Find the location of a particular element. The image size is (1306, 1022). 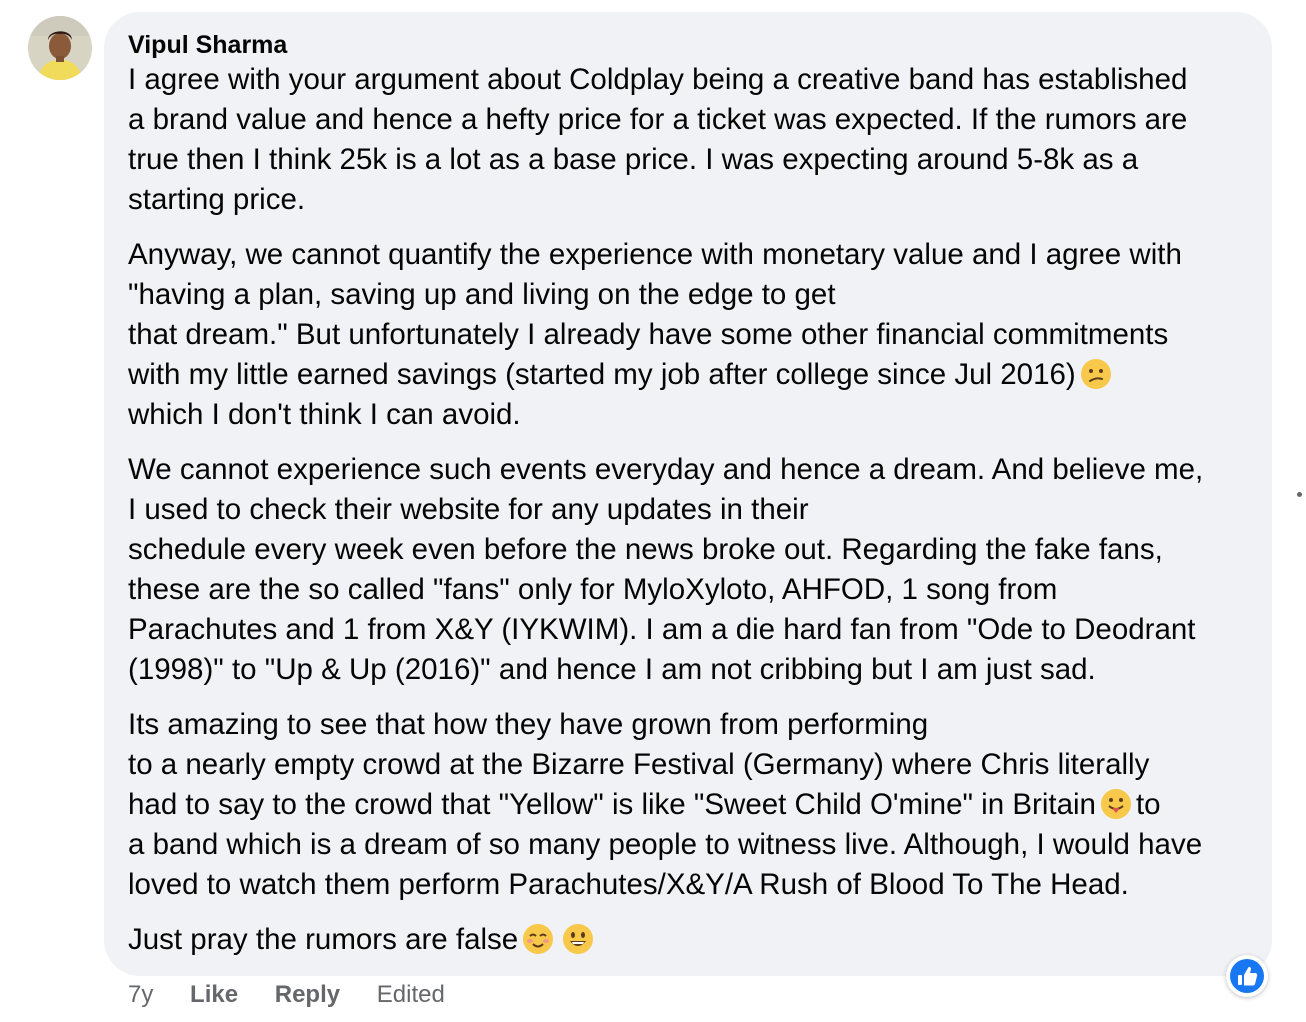

user-photo-icon is located at coordinates (60, 48).